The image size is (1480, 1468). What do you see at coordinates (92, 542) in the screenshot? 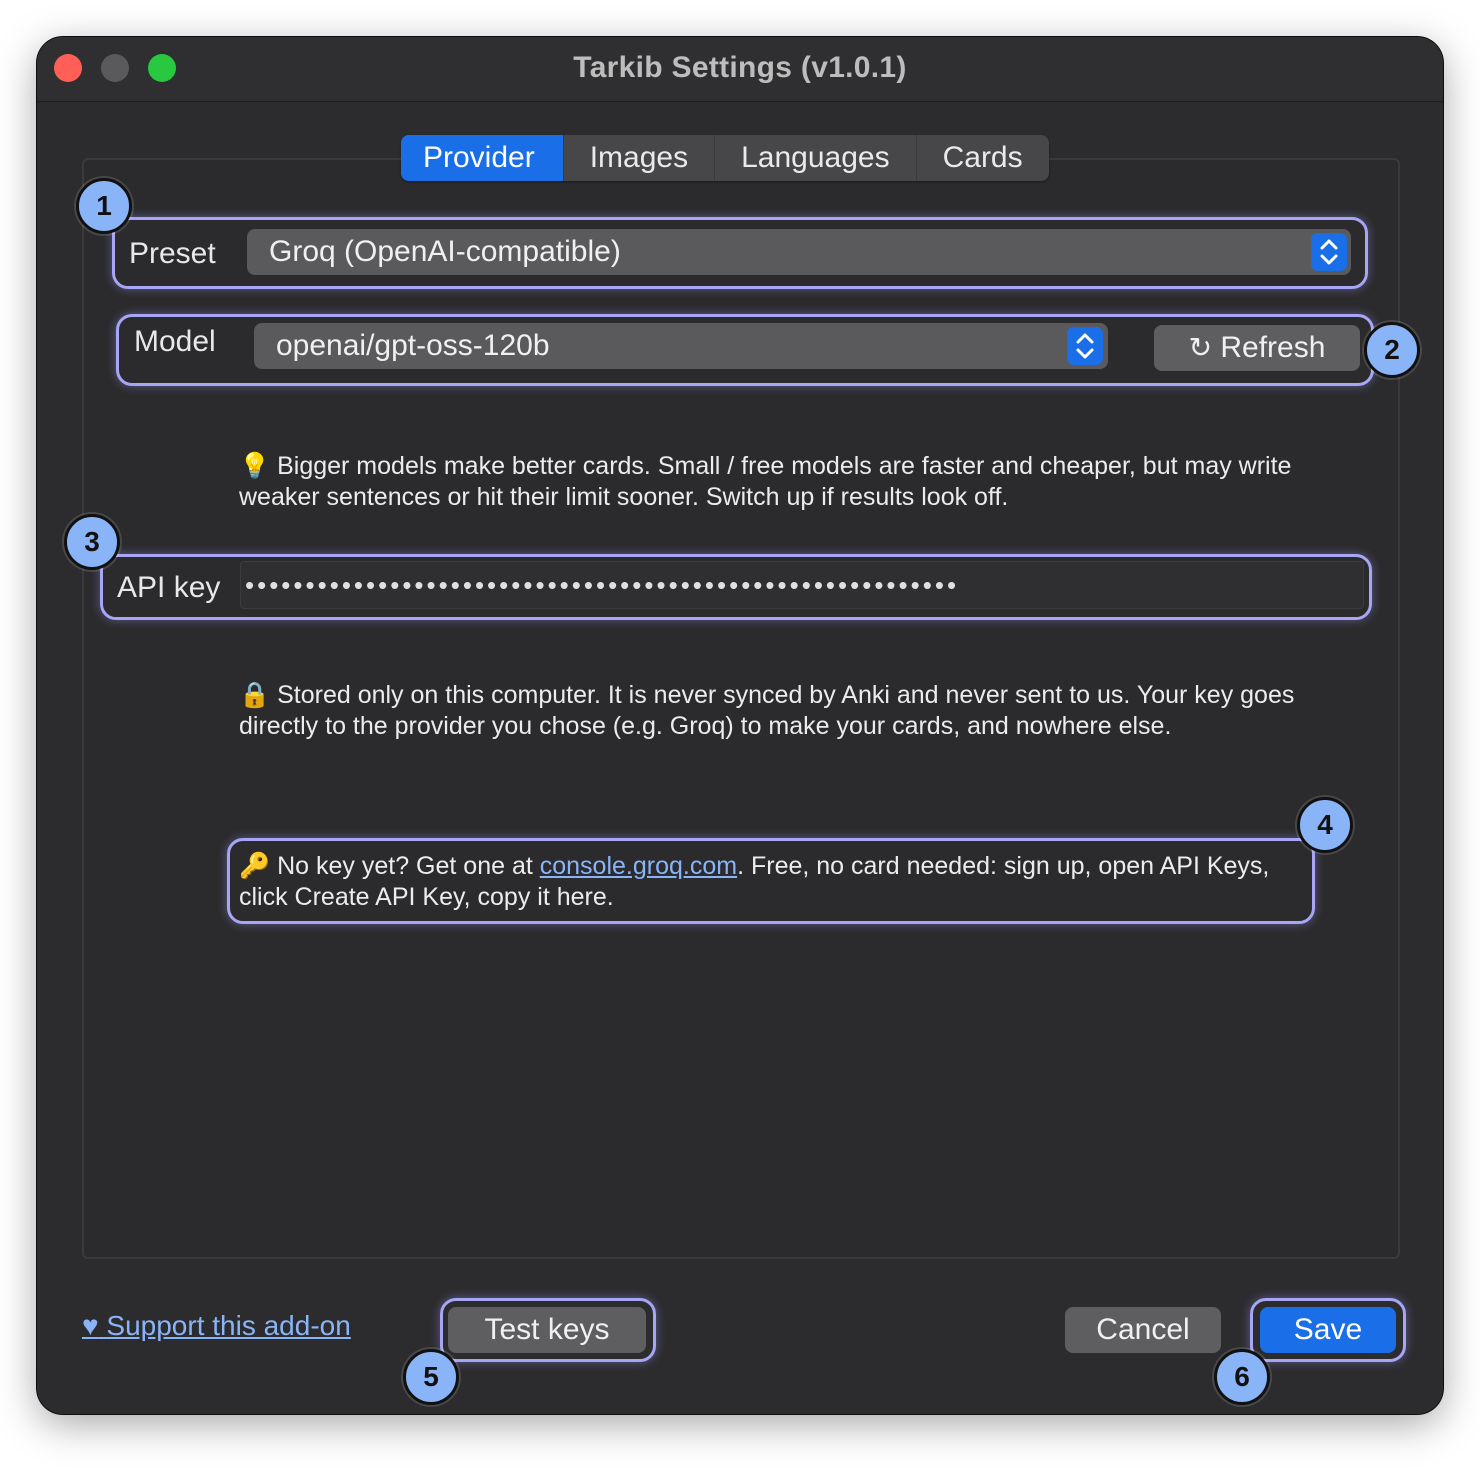
I see `annotation-badge-3: 3` at bounding box center [92, 542].